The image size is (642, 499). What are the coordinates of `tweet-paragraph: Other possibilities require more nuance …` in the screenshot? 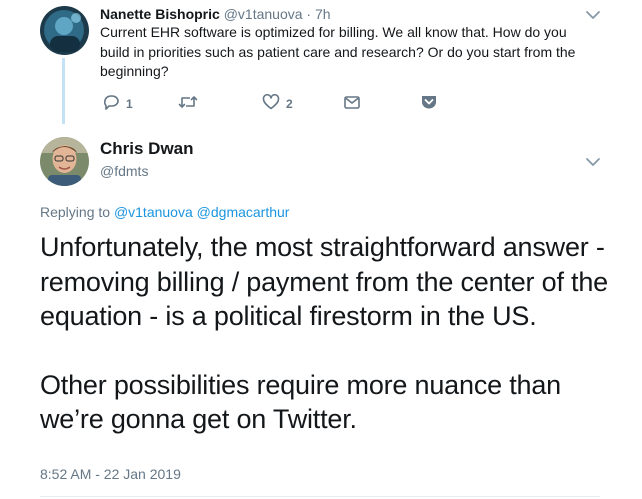 It's located at (300, 402).